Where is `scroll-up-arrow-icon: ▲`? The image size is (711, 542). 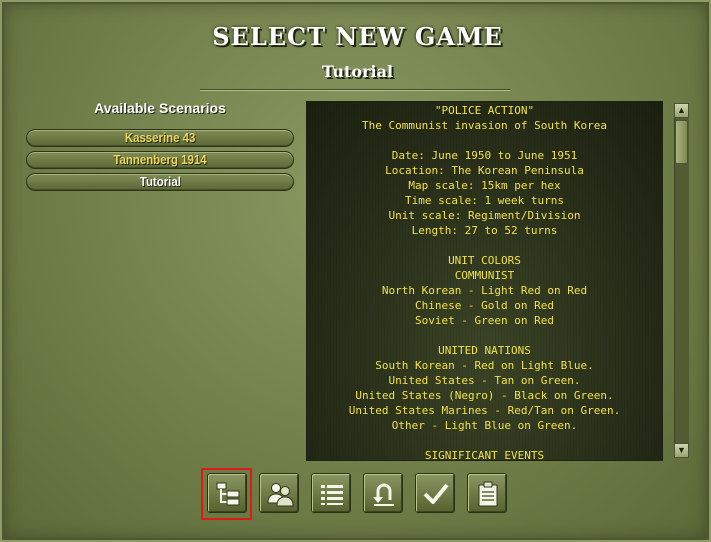 scroll-up-arrow-icon: ▲ is located at coordinates (681, 110).